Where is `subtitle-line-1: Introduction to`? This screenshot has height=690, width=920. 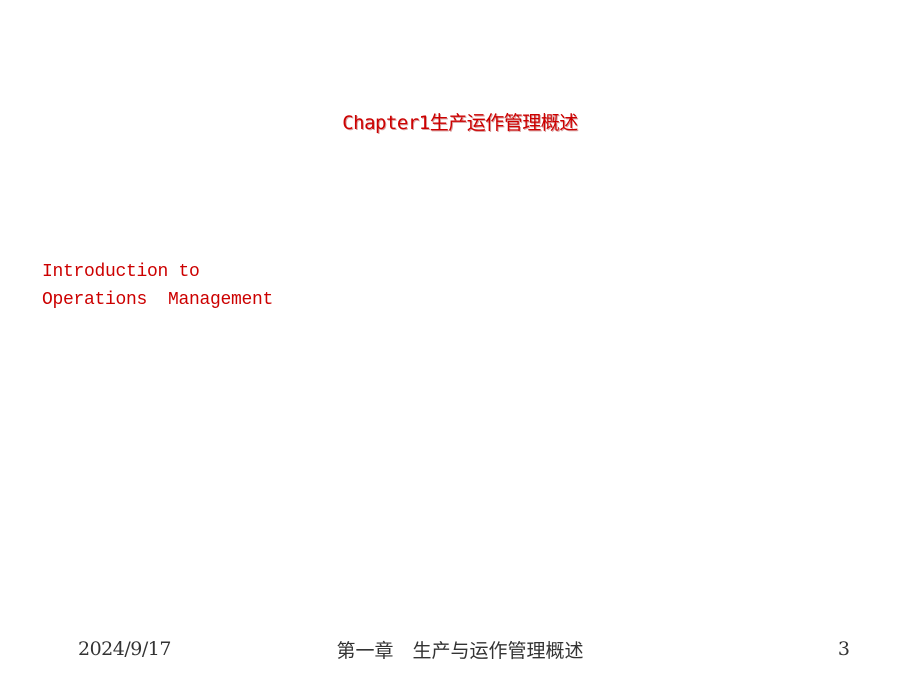
subtitle-line-1: Introduction to is located at coordinates (121, 272).